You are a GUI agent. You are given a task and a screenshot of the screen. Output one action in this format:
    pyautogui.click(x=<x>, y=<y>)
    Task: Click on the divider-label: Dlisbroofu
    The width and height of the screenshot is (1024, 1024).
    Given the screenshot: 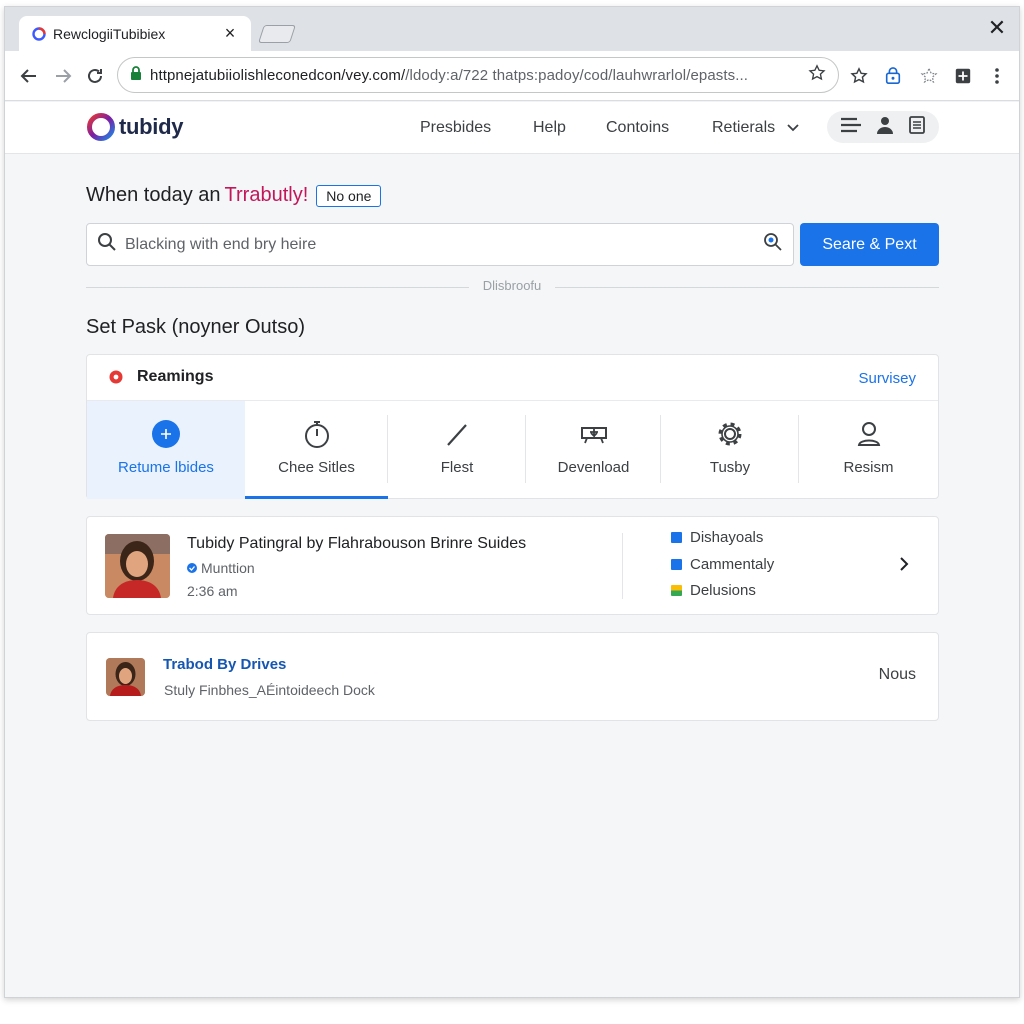 What is the action you would take?
    pyautogui.click(x=512, y=285)
    